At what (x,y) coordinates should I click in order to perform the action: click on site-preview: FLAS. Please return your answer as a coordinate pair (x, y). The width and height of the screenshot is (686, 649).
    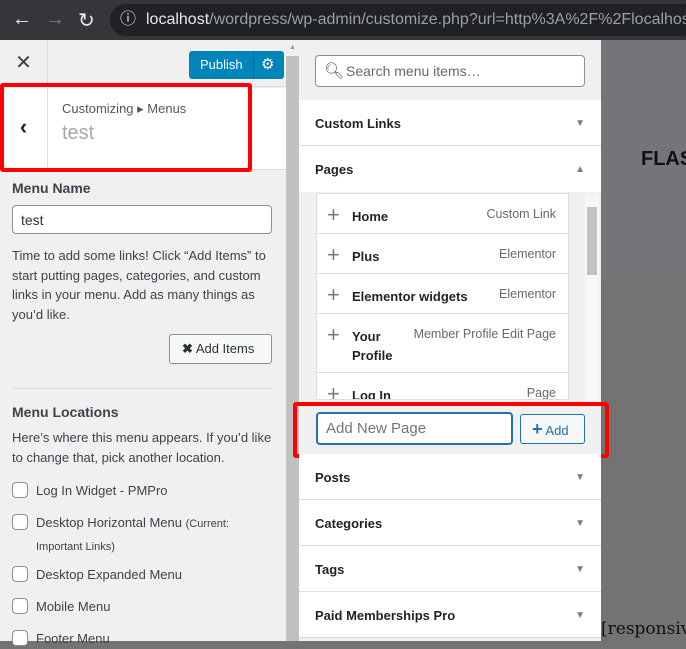
    Looking at the image, I should click on (643, 160).